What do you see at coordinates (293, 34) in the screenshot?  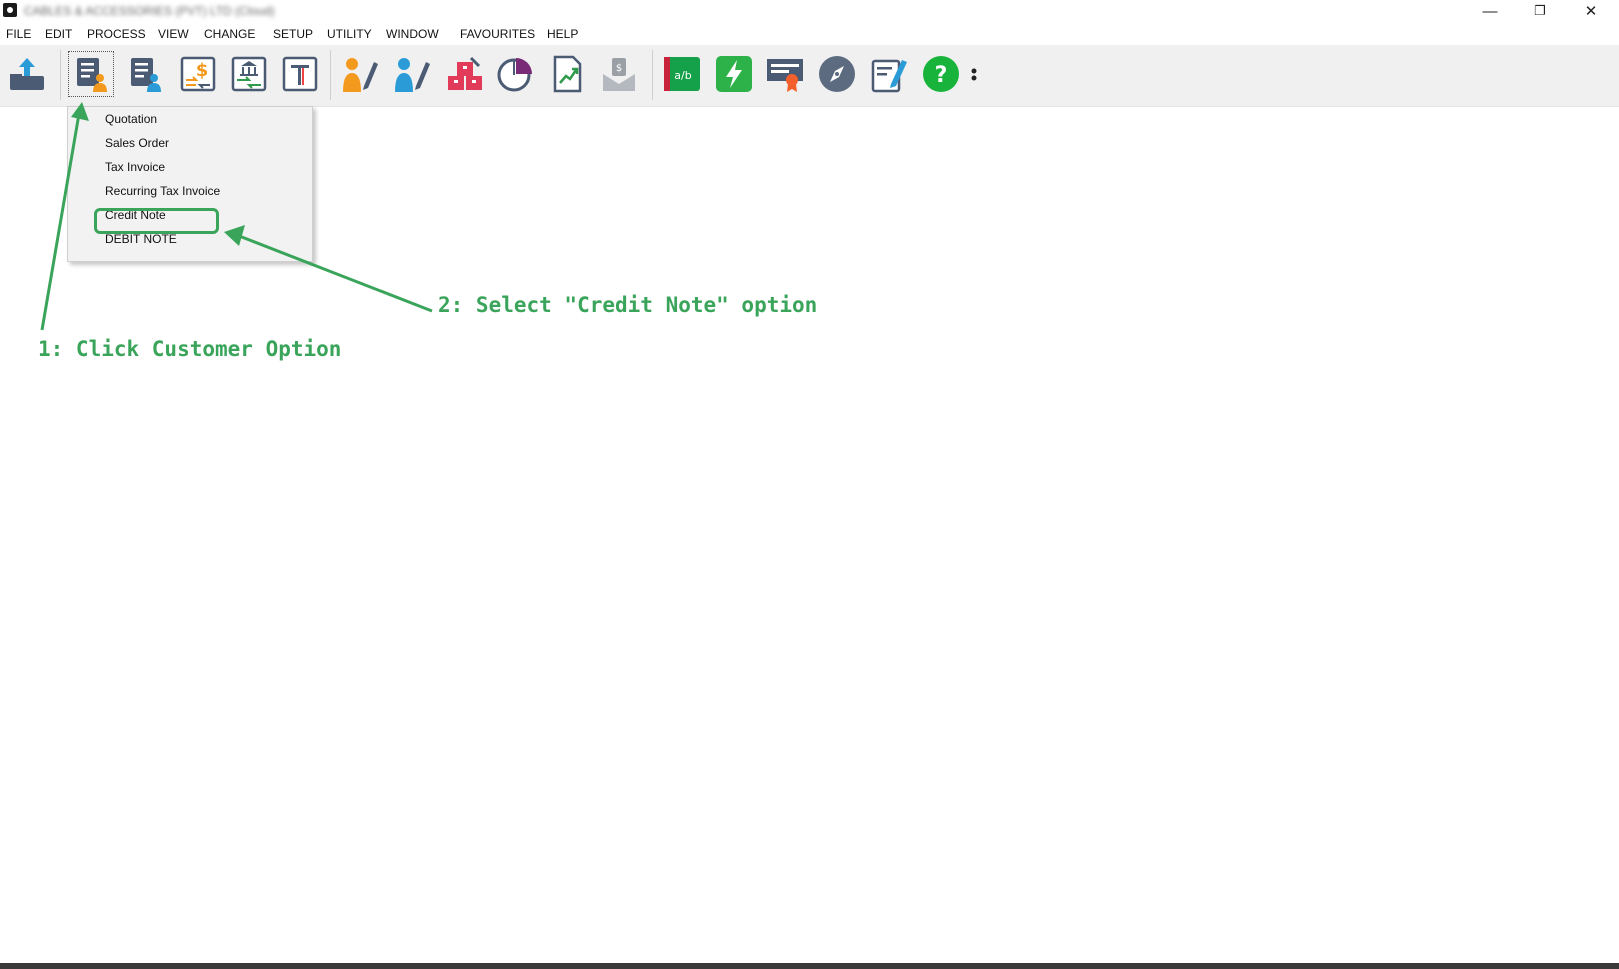 I see `menu-setup: SETUP` at bounding box center [293, 34].